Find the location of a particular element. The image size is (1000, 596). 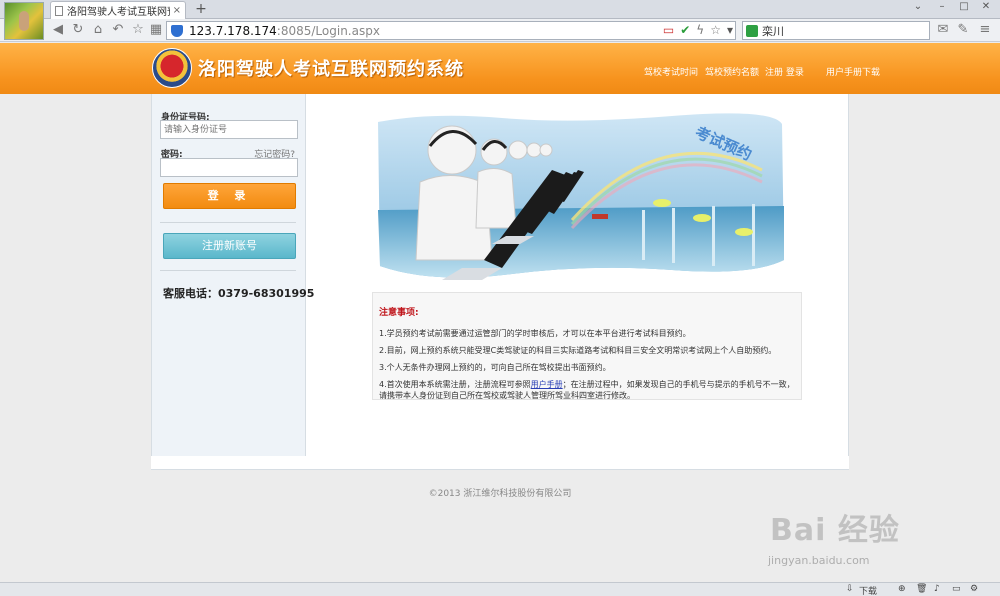

site-title: 洛阳驾驶人考试互联网预约系统 is located at coordinates (331, 69).